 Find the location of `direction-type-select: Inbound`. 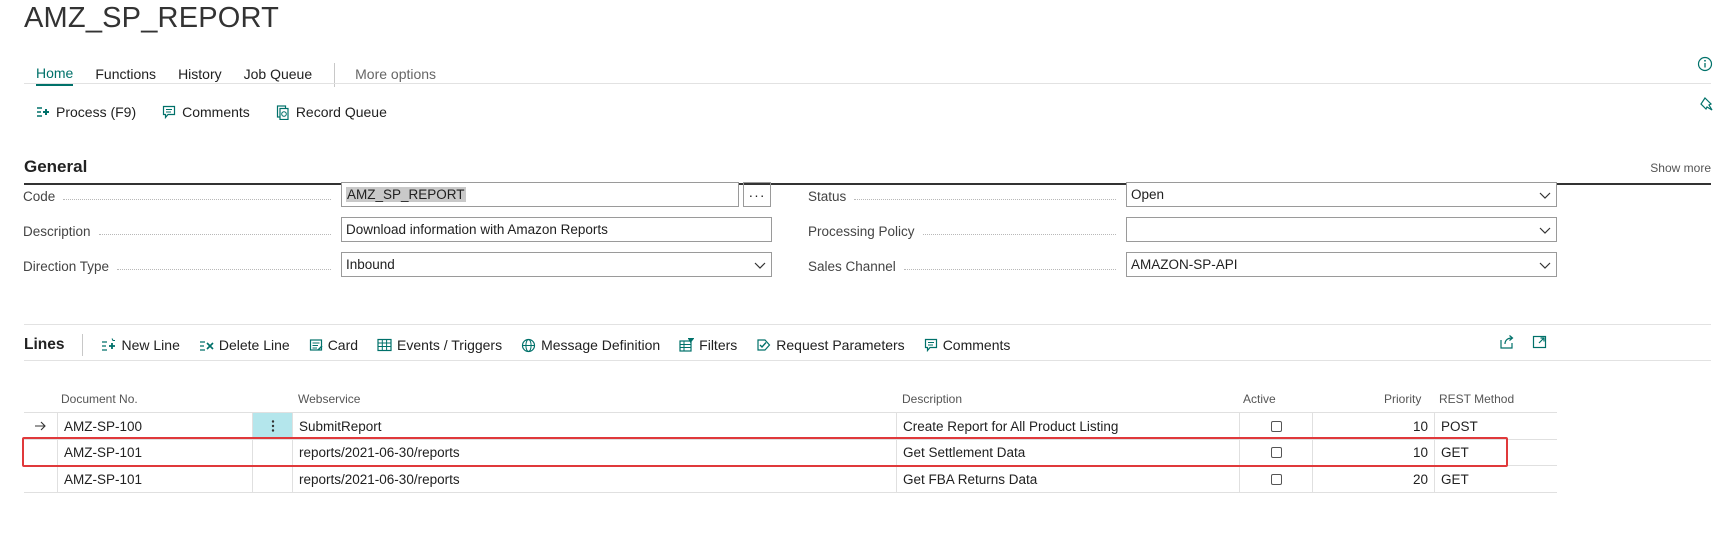

direction-type-select: Inbound is located at coordinates (556, 264).